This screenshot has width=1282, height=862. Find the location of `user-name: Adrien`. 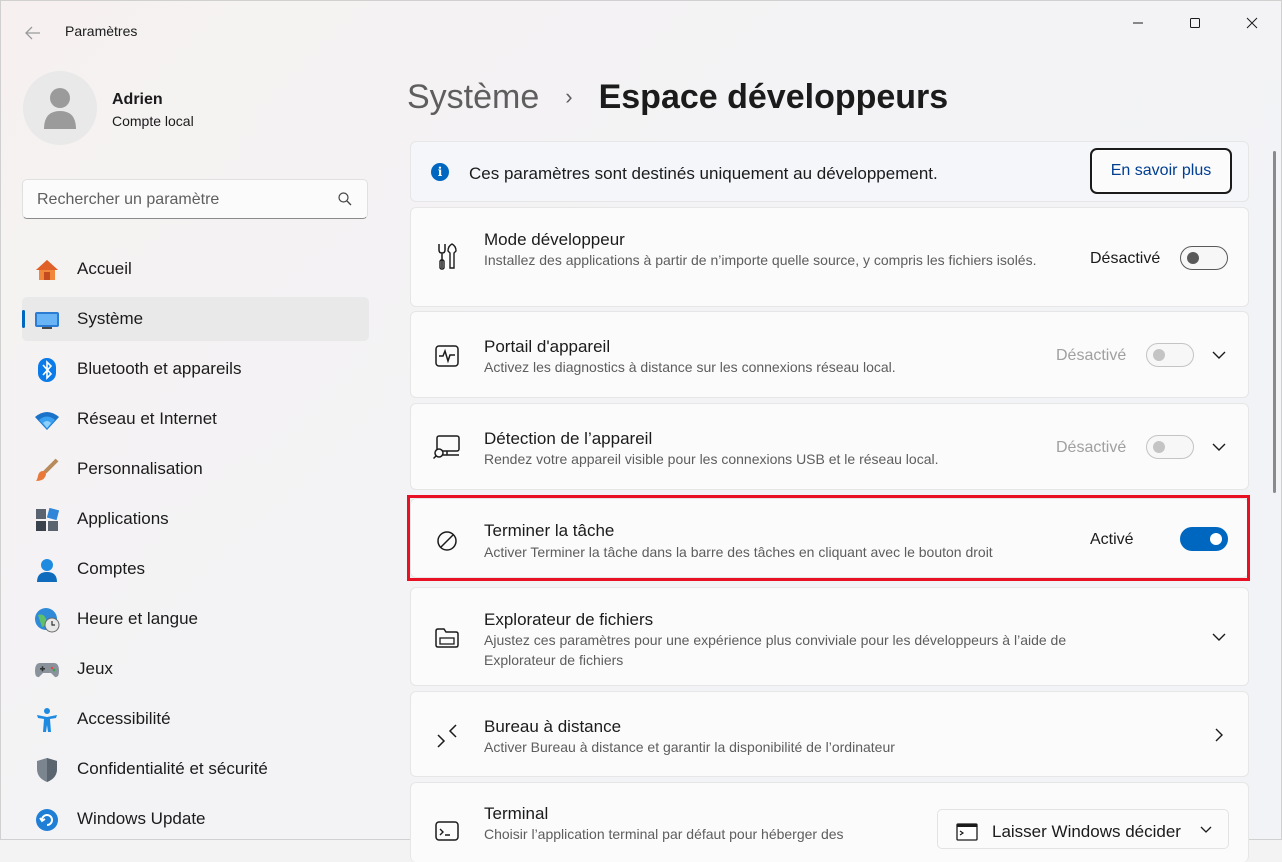

user-name: Adrien is located at coordinates (137, 99).